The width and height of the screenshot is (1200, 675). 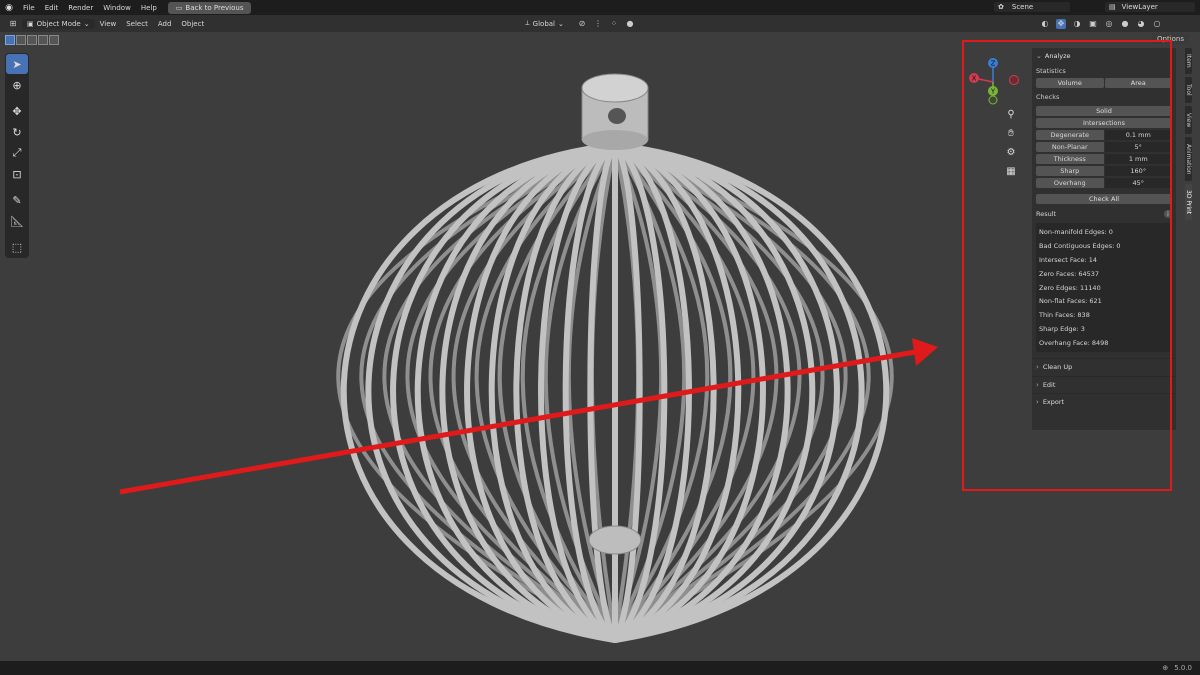 I want to click on transform-orientation: ⟂ Global ⌄, so click(x=544, y=23).